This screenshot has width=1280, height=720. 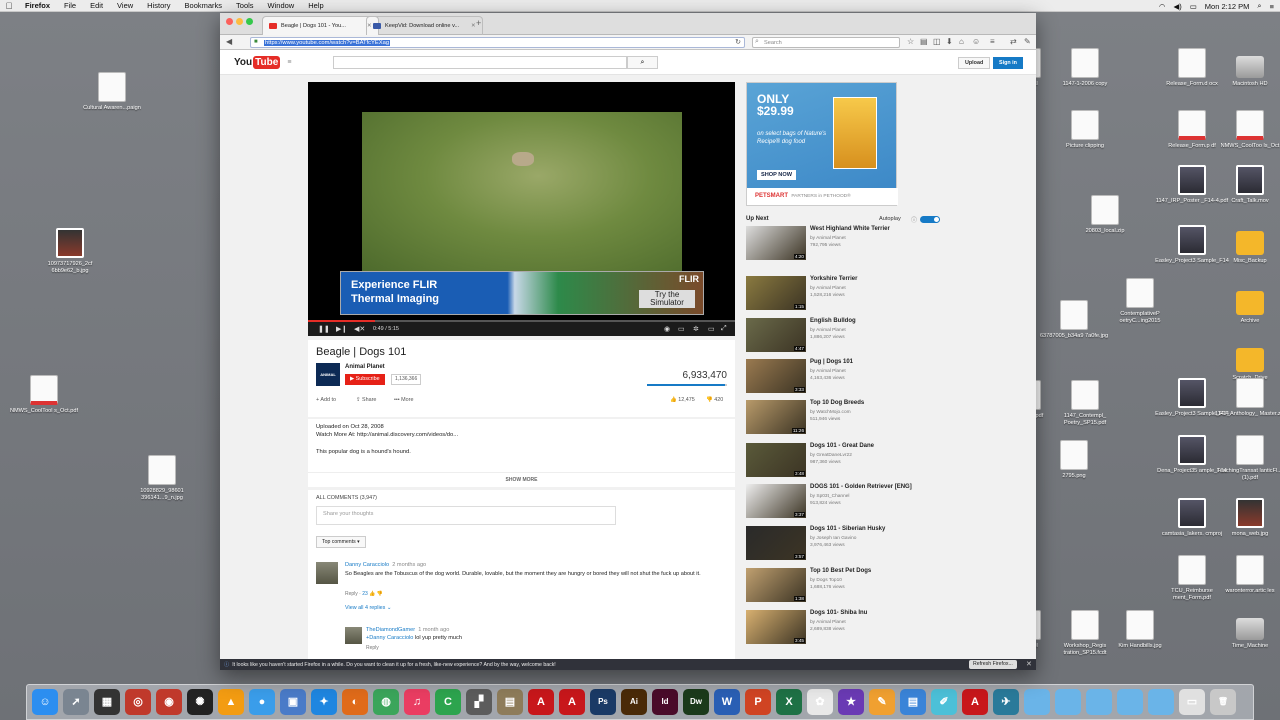 What do you see at coordinates (403, 400) in the screenshot?
I see `more-button: ••• More` at bounding box center [403, 400].